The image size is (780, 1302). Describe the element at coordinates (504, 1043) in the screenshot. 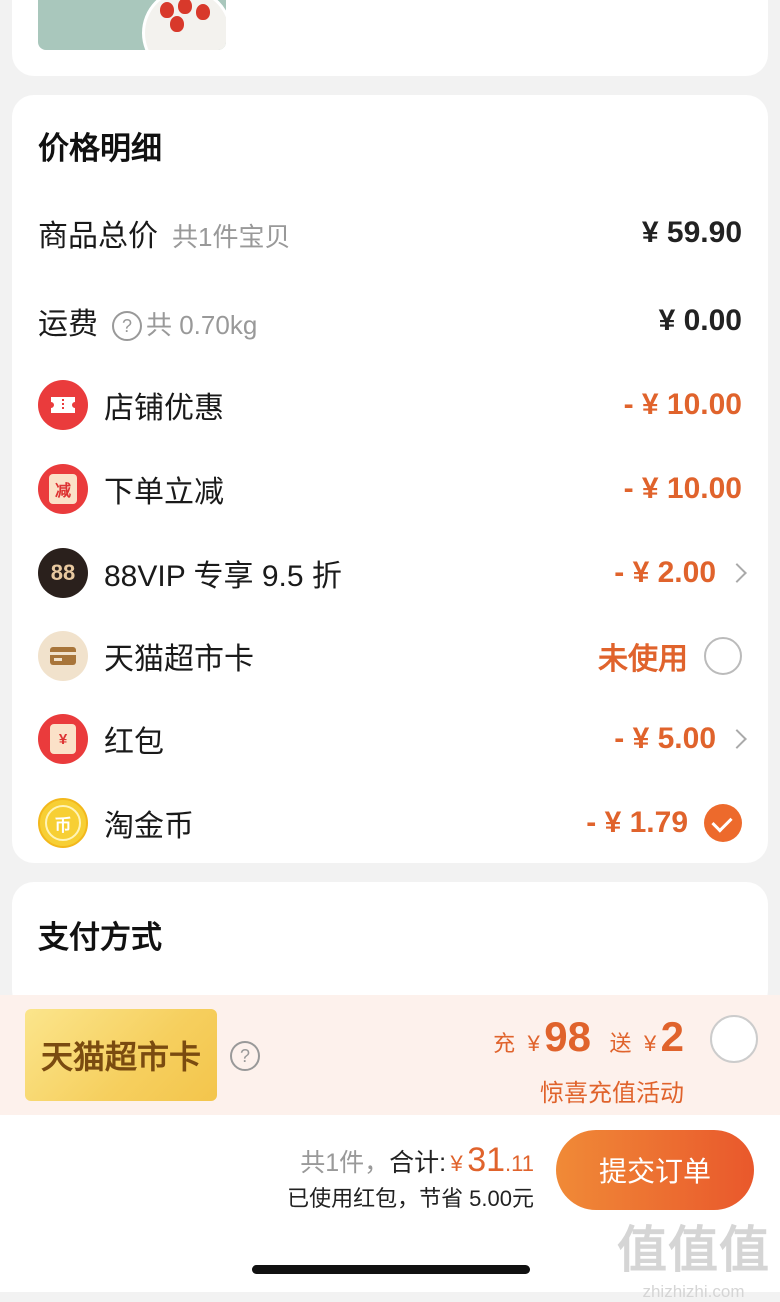

I see `recharge-word: 充` at that location.